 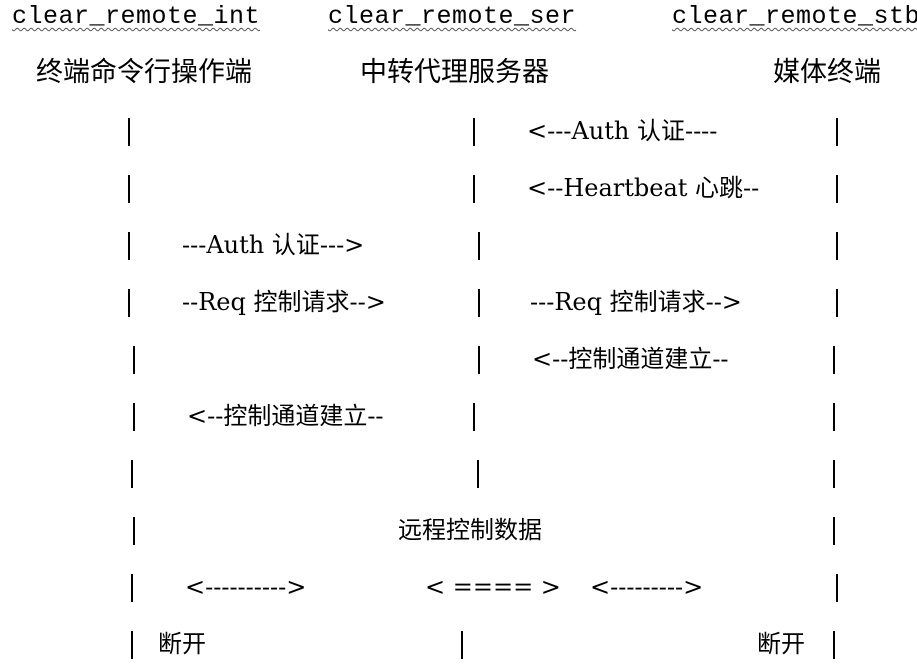 I want to click on participant-role-int: 终端命令行操作端, so click(x=144, y=72).